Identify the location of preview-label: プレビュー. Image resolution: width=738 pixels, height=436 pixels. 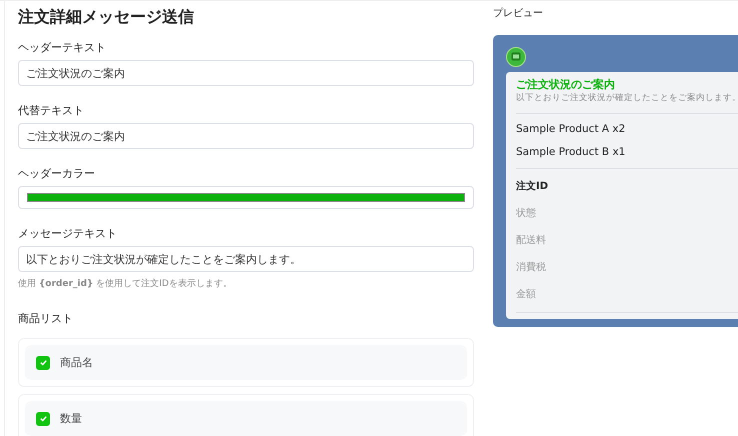
(518, 14).